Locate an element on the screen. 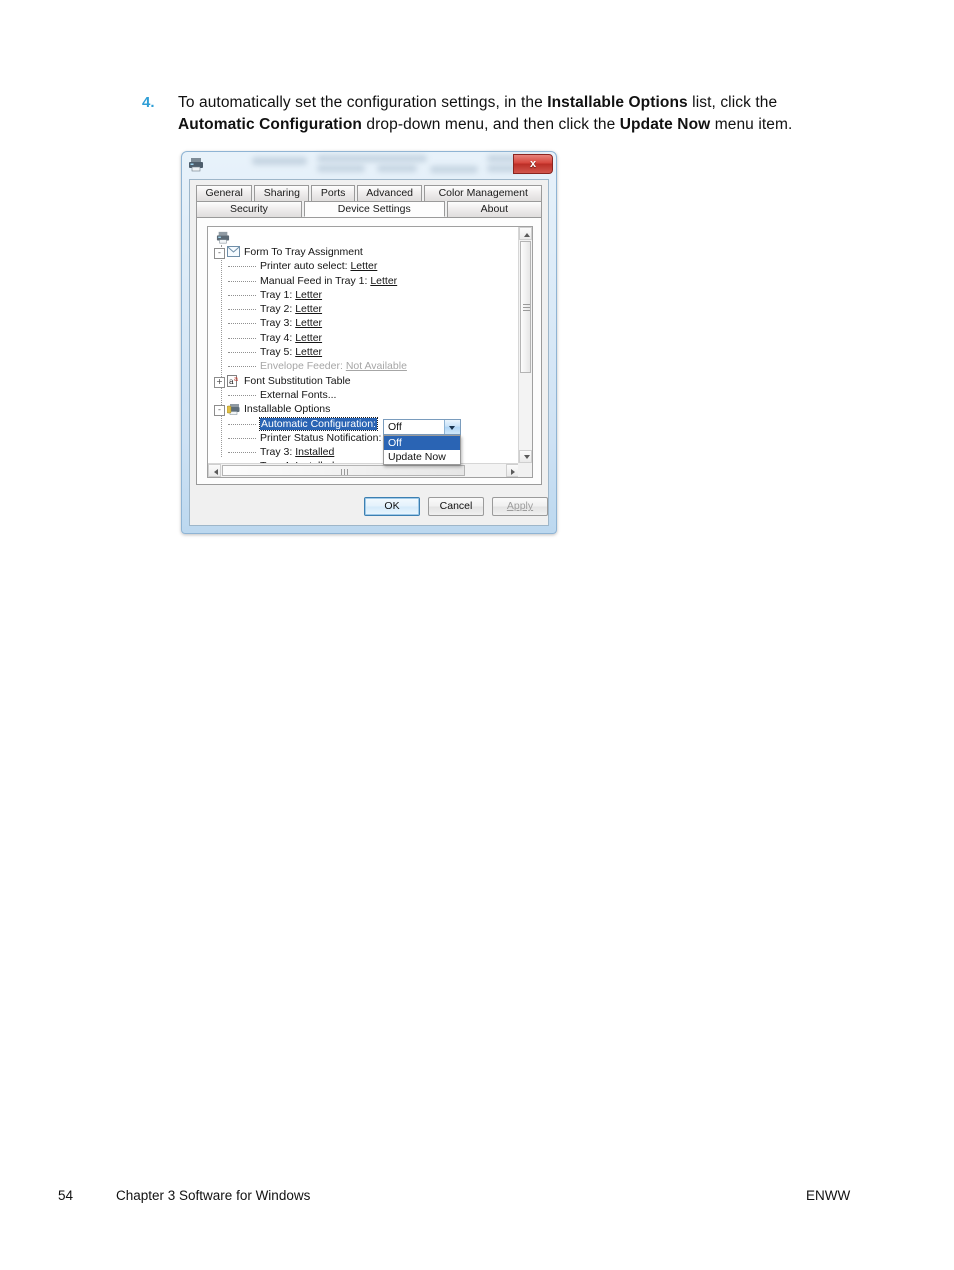  tree-node: Tray 3: Letter is located at coordinates (356, 323).